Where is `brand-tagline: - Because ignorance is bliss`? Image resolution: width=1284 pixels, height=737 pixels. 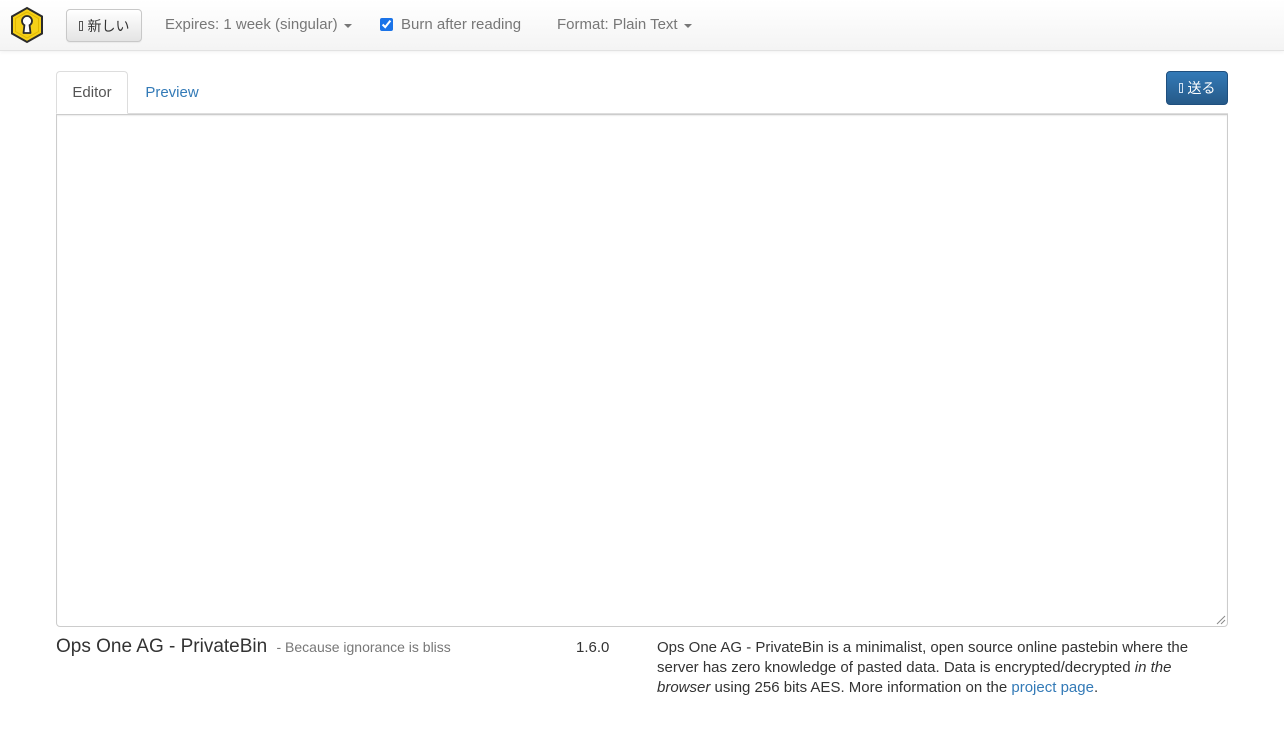
brand-tagline: - Because ignorance is bliss is located at coordinates (363, 647).